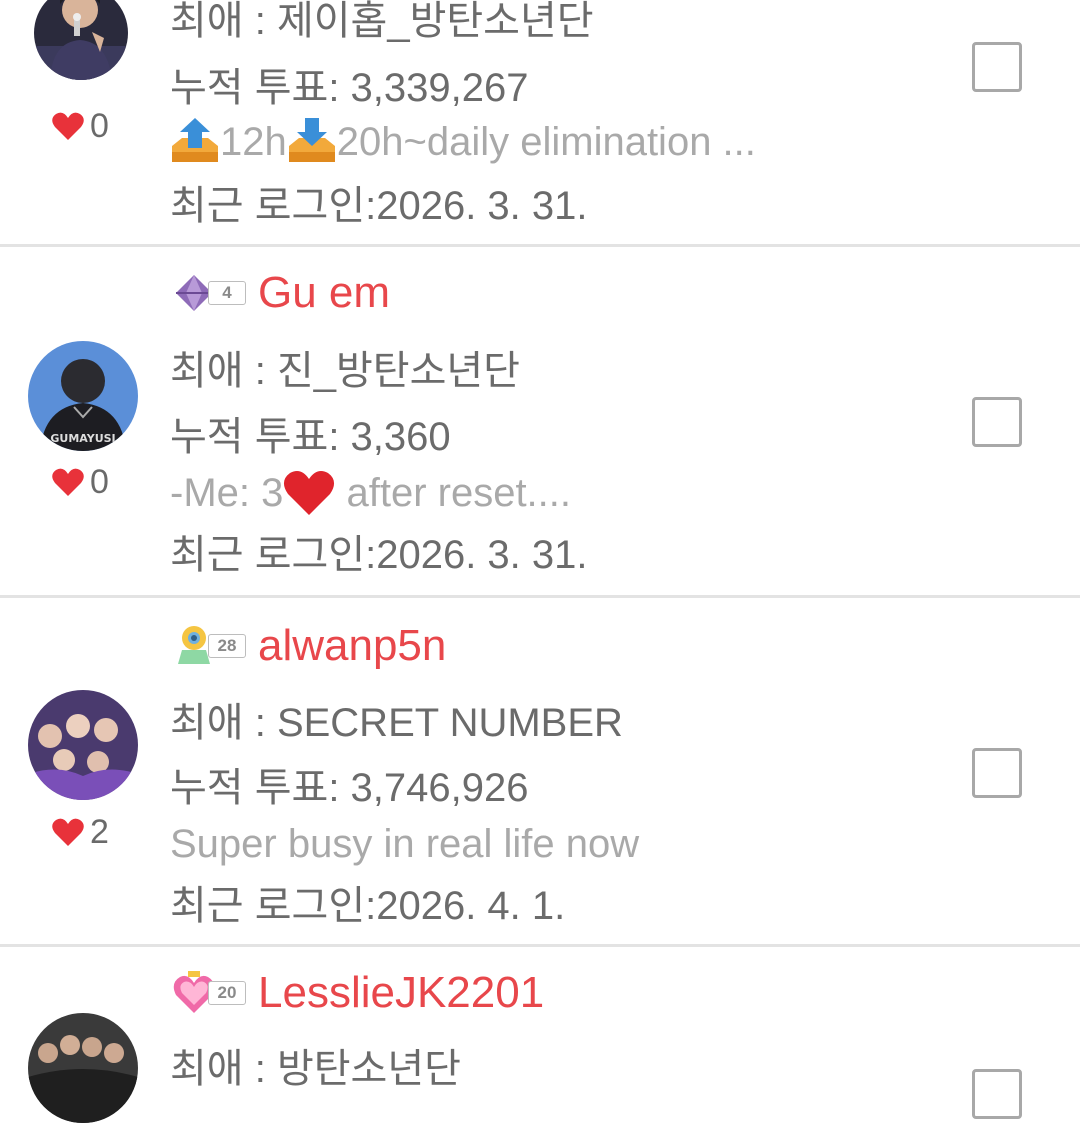  What do you see at coordinates (368, 906) in the screenshot?
I see `last-login-line: 최근 로그인:2026. 4. 1.` at bounding box center [368, 906].